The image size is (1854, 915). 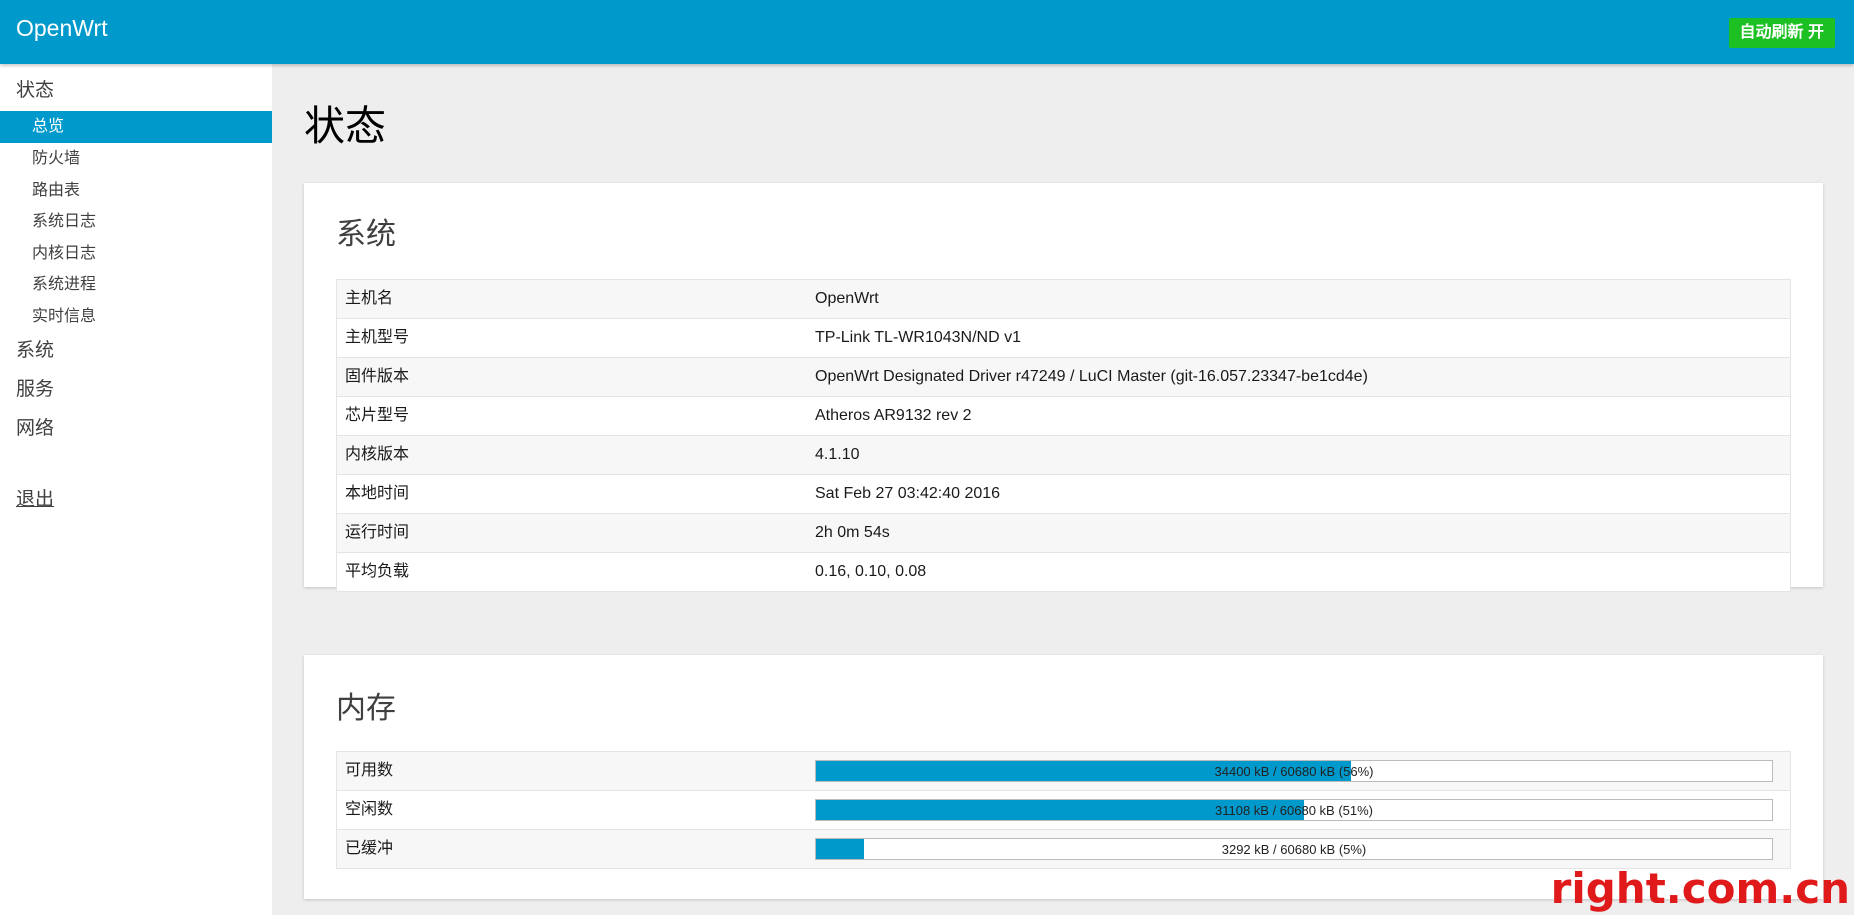 I want to click on menu-status: 状态, so click(x=136, y=91).